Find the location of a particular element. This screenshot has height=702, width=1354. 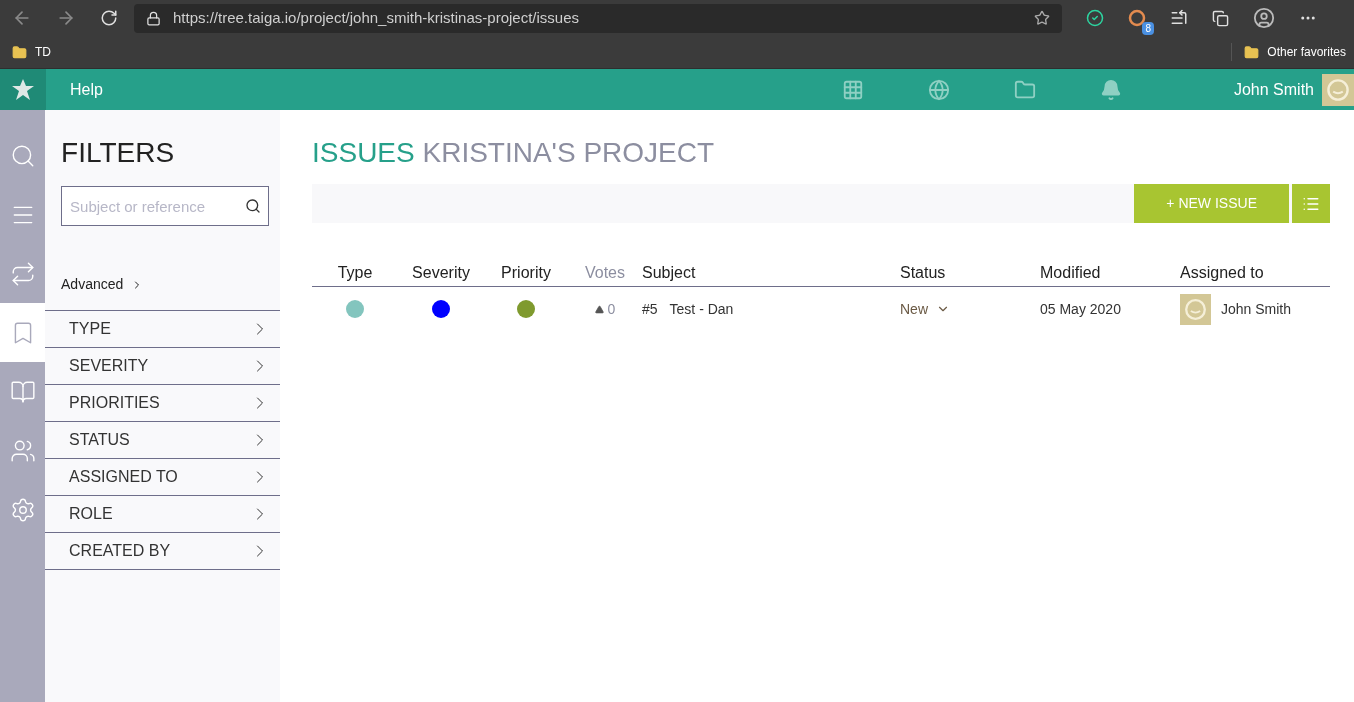

advanced-link: Advanced is located at coordinates (170, 284).